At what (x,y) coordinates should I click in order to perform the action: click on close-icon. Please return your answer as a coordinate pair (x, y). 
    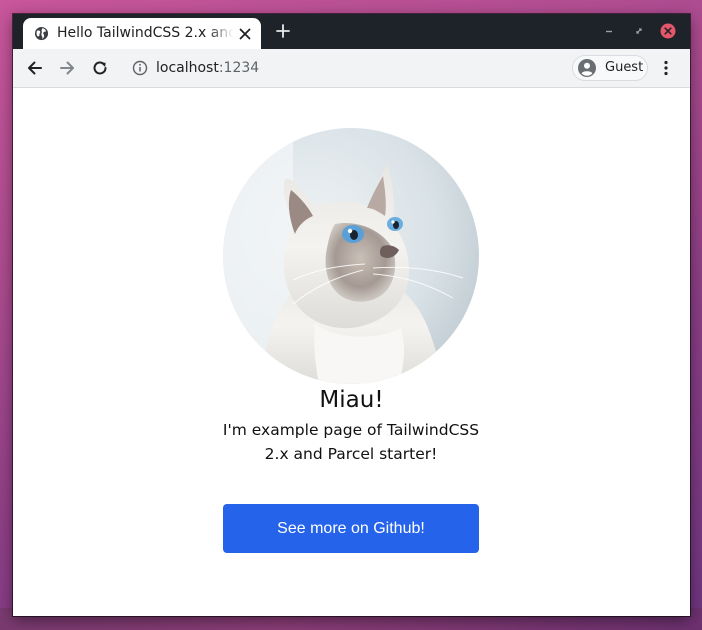
    Looking at the image, I should click on (245, 34).